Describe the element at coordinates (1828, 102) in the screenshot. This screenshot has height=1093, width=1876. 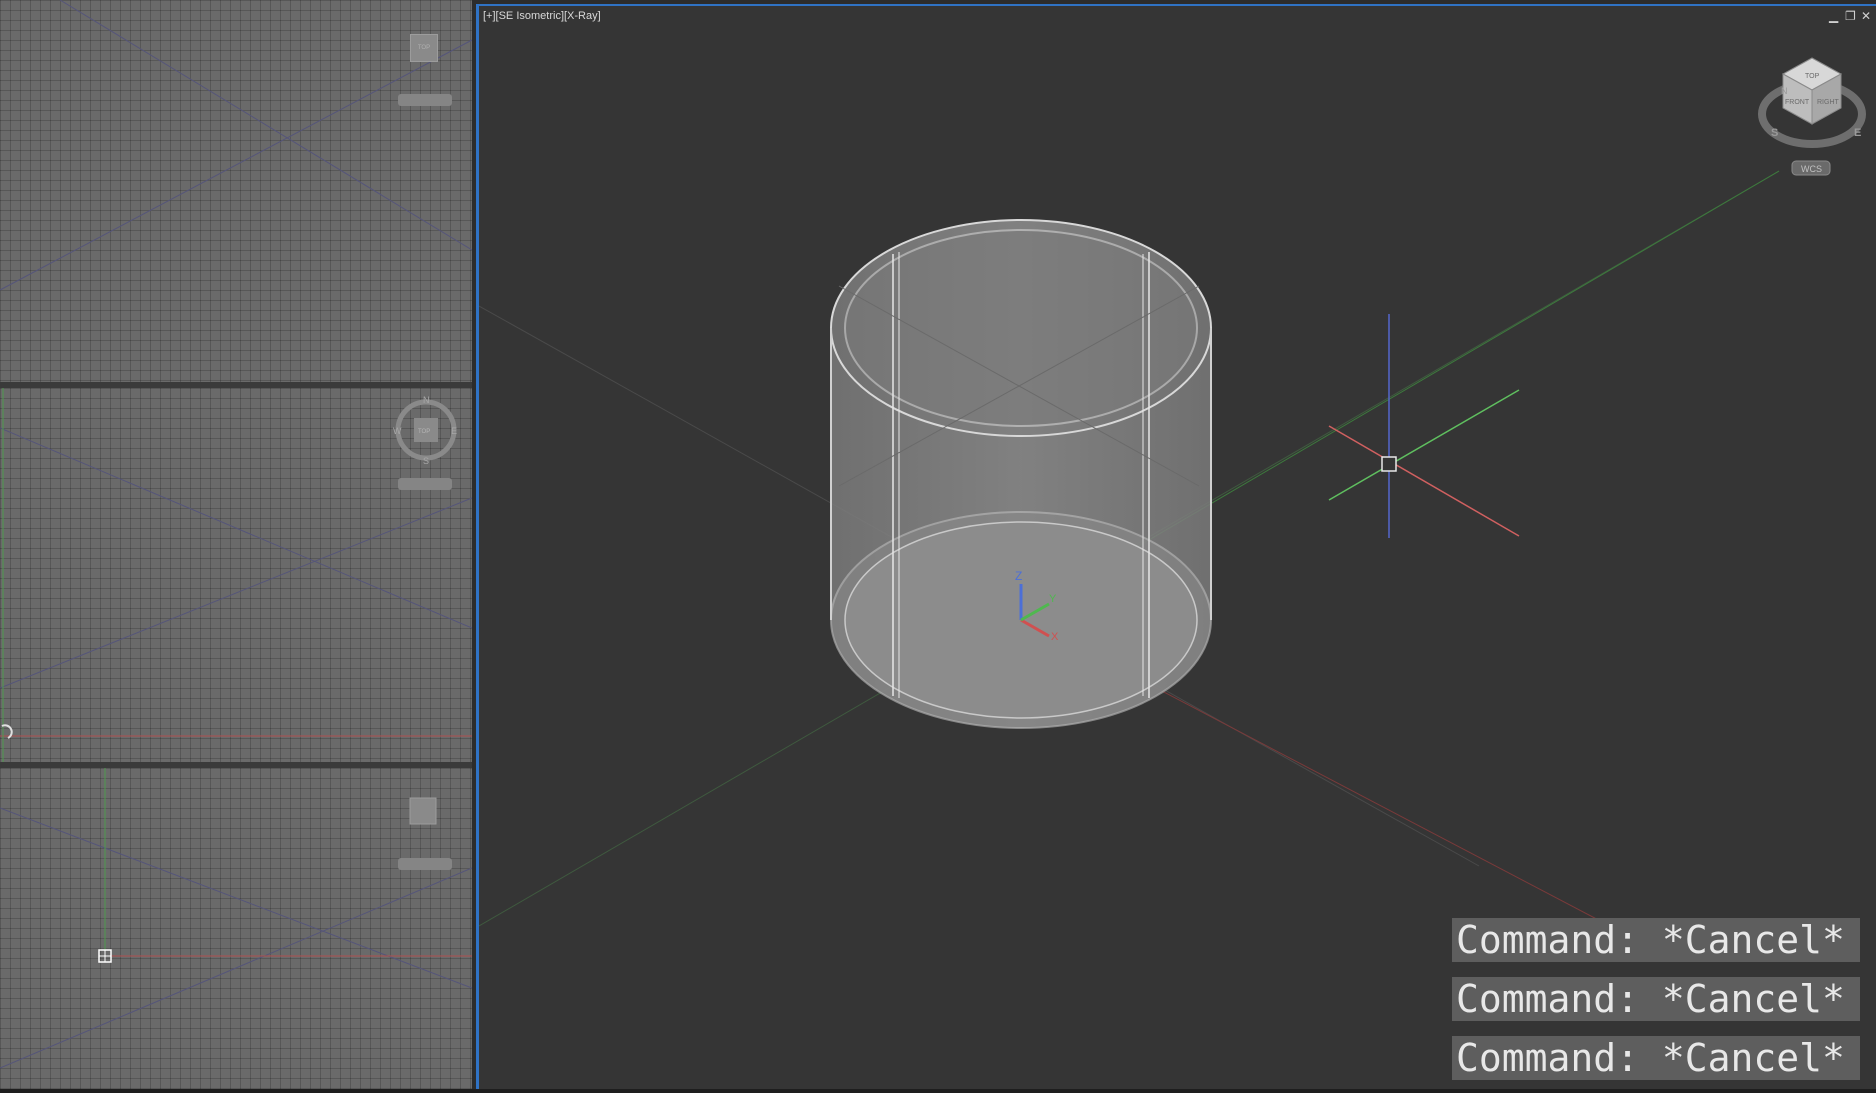
I see `viewcube-right-label: RIGHT` at that location.